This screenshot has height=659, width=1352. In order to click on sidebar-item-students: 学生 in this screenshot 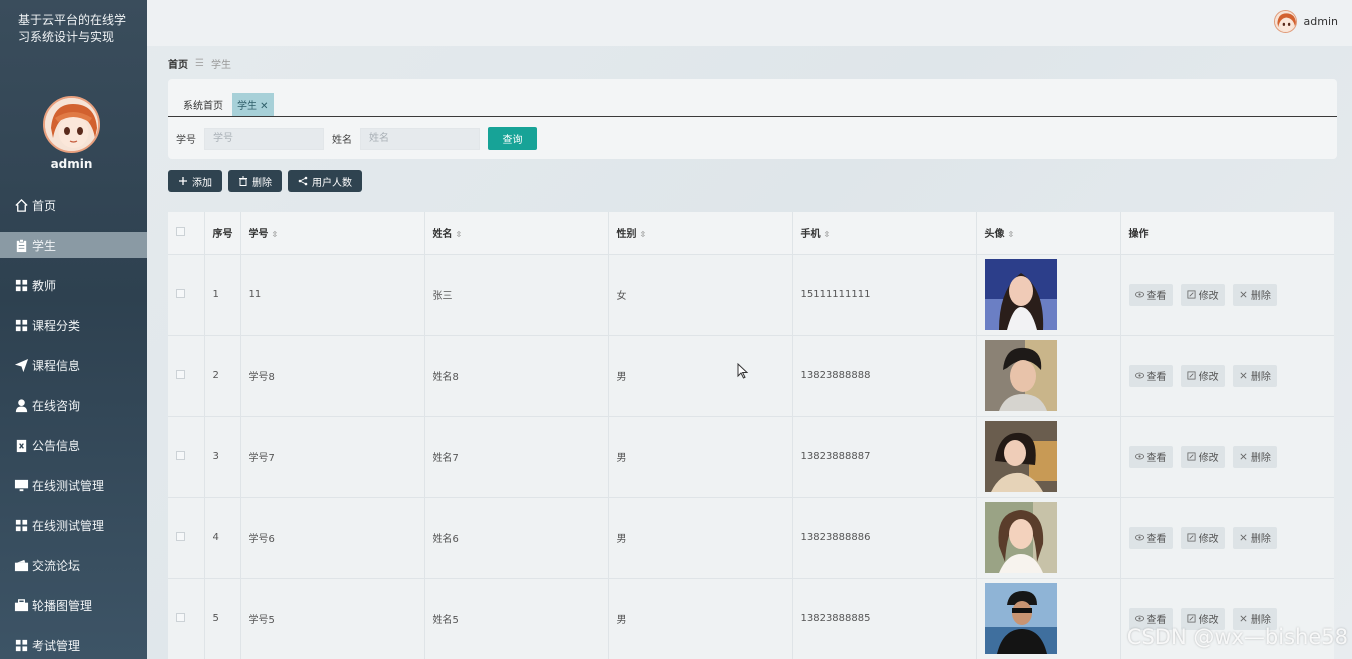, I will do `click(73, 245)`.